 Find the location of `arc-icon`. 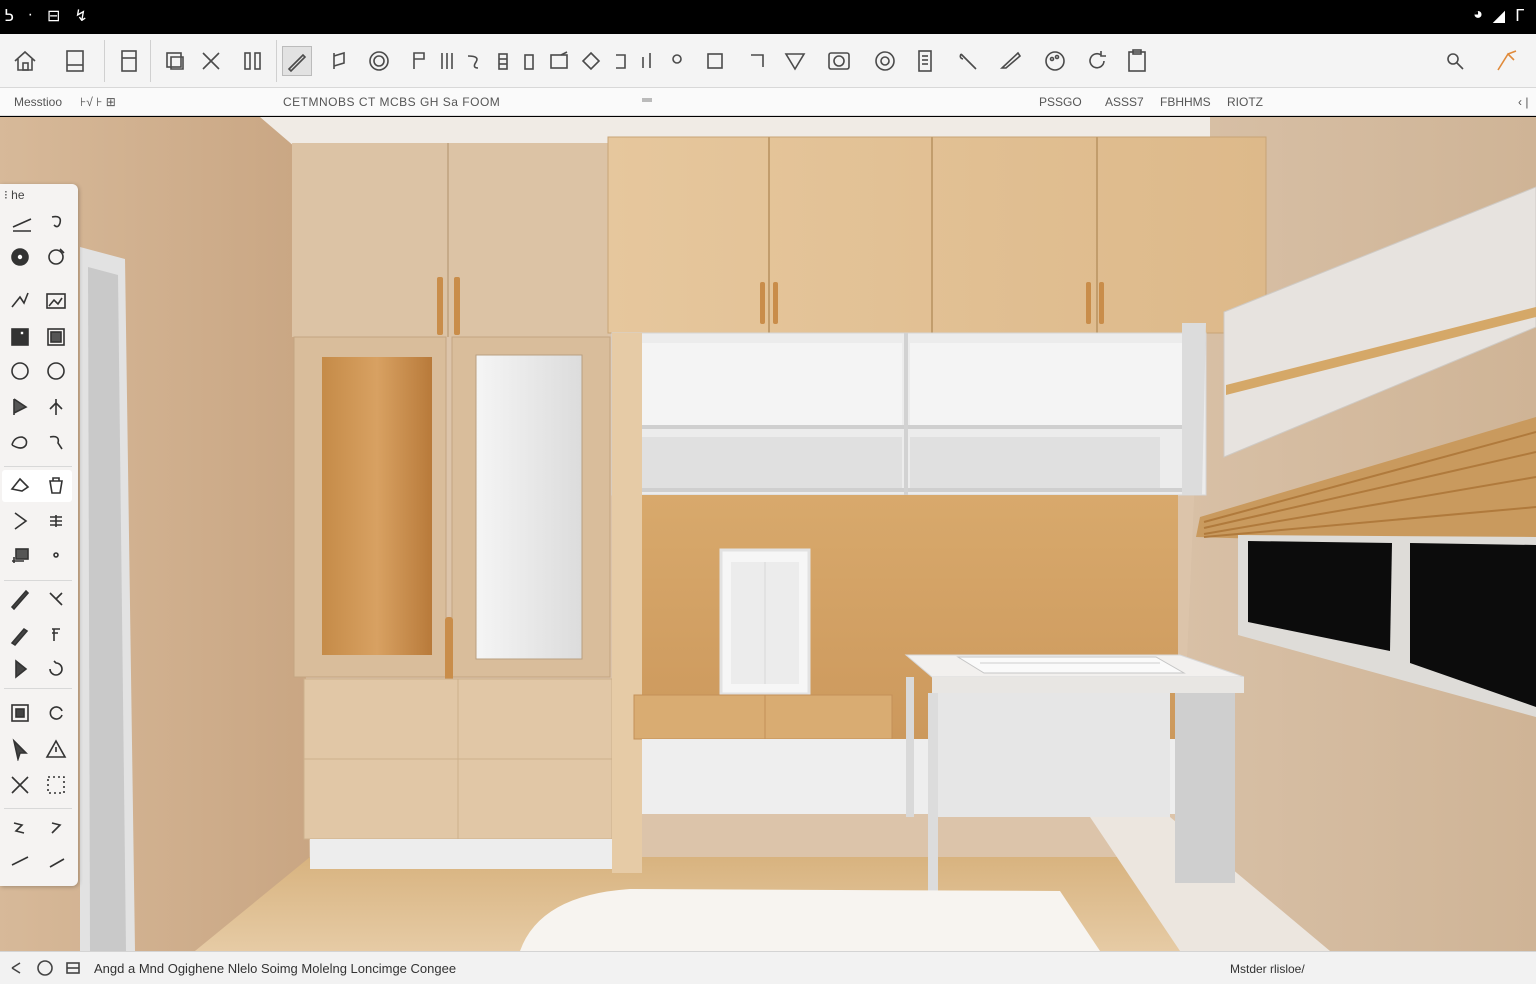

arc-icon is located at coordinates (473, 61).